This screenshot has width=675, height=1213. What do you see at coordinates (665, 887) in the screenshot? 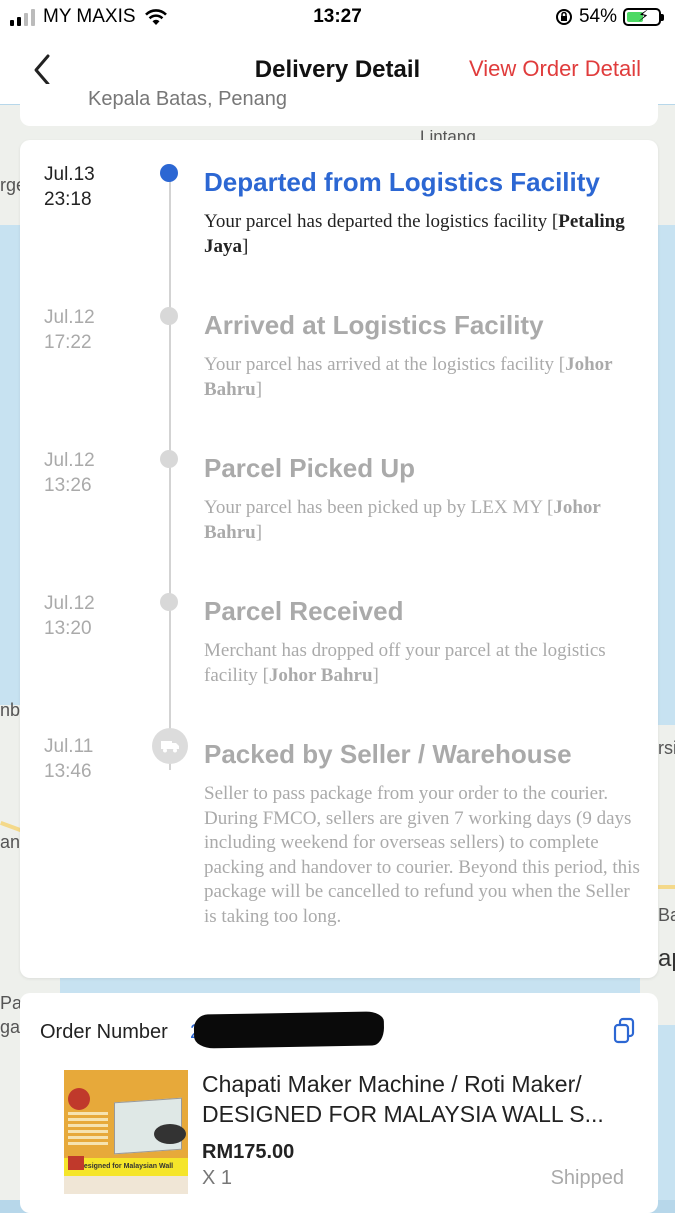
I see `map-road` at bounding box center [665, 887].